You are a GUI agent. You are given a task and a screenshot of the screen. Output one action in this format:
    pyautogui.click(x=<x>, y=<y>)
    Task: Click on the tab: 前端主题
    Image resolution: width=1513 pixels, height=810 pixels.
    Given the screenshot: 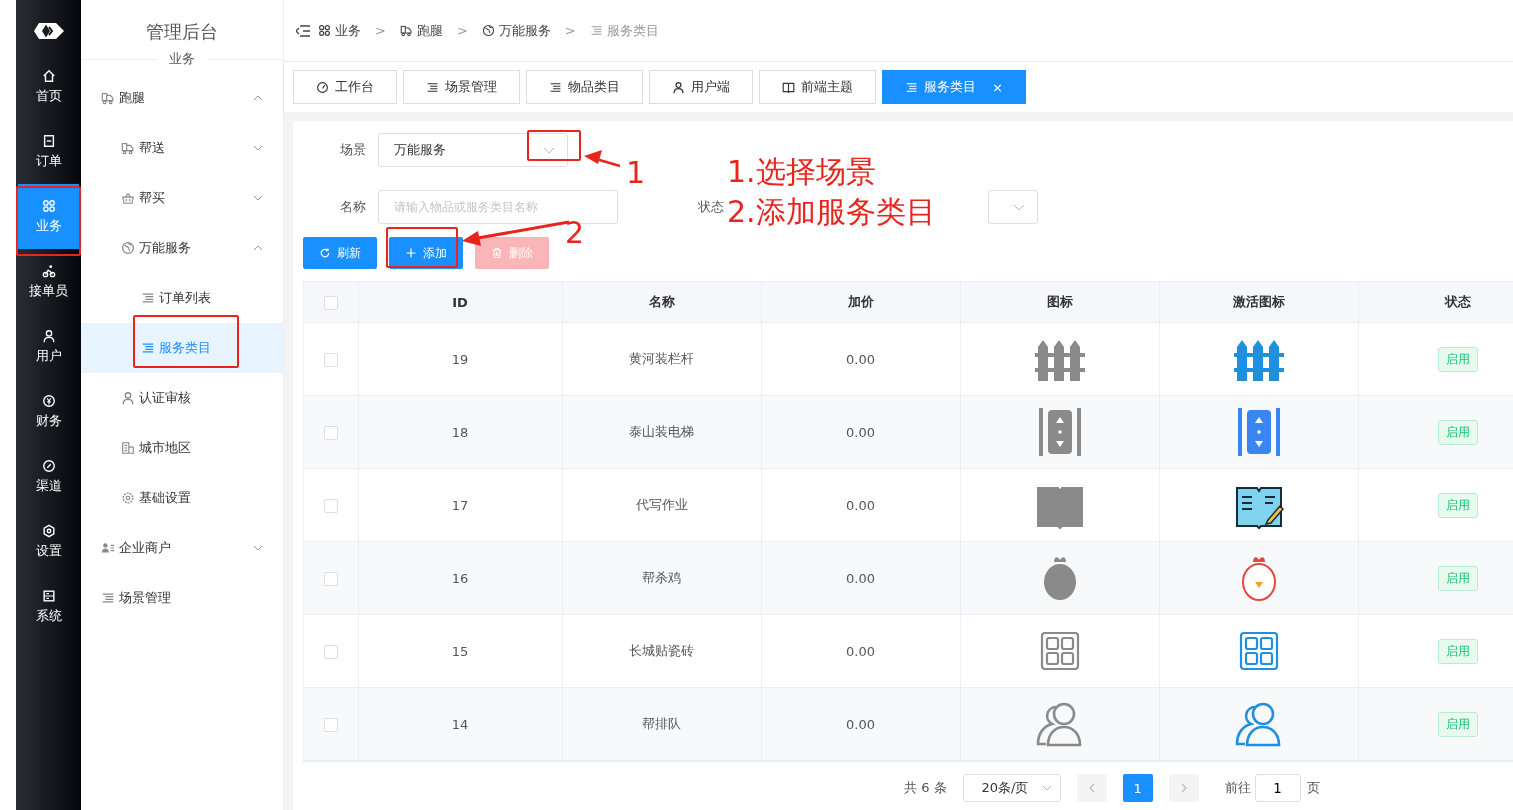 What is the action you would take?
    pyautogui.click(x=817, y=87)
    